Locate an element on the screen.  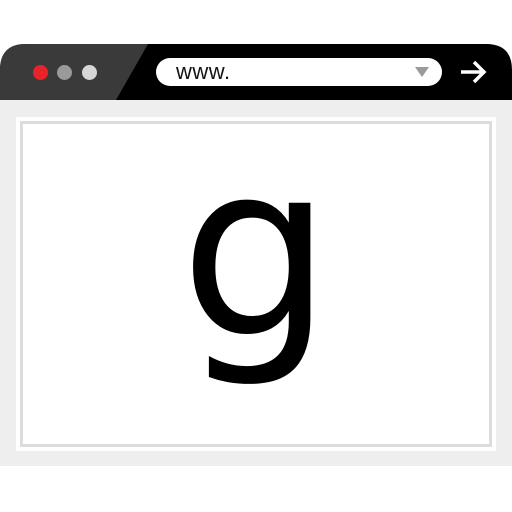
url-text: www. is located at coordinates (203, 71).